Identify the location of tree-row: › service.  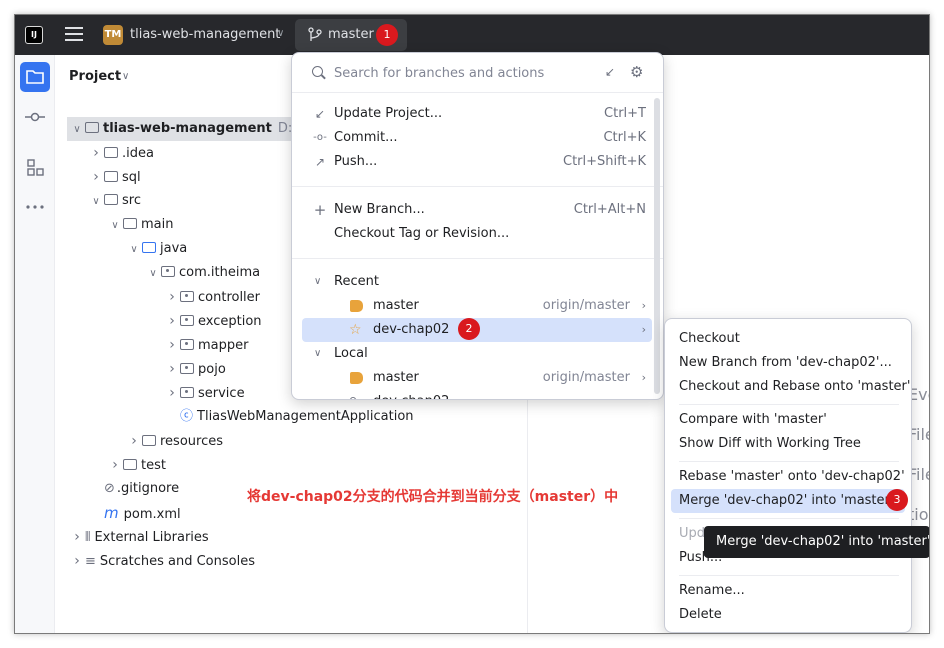
(204, 393).